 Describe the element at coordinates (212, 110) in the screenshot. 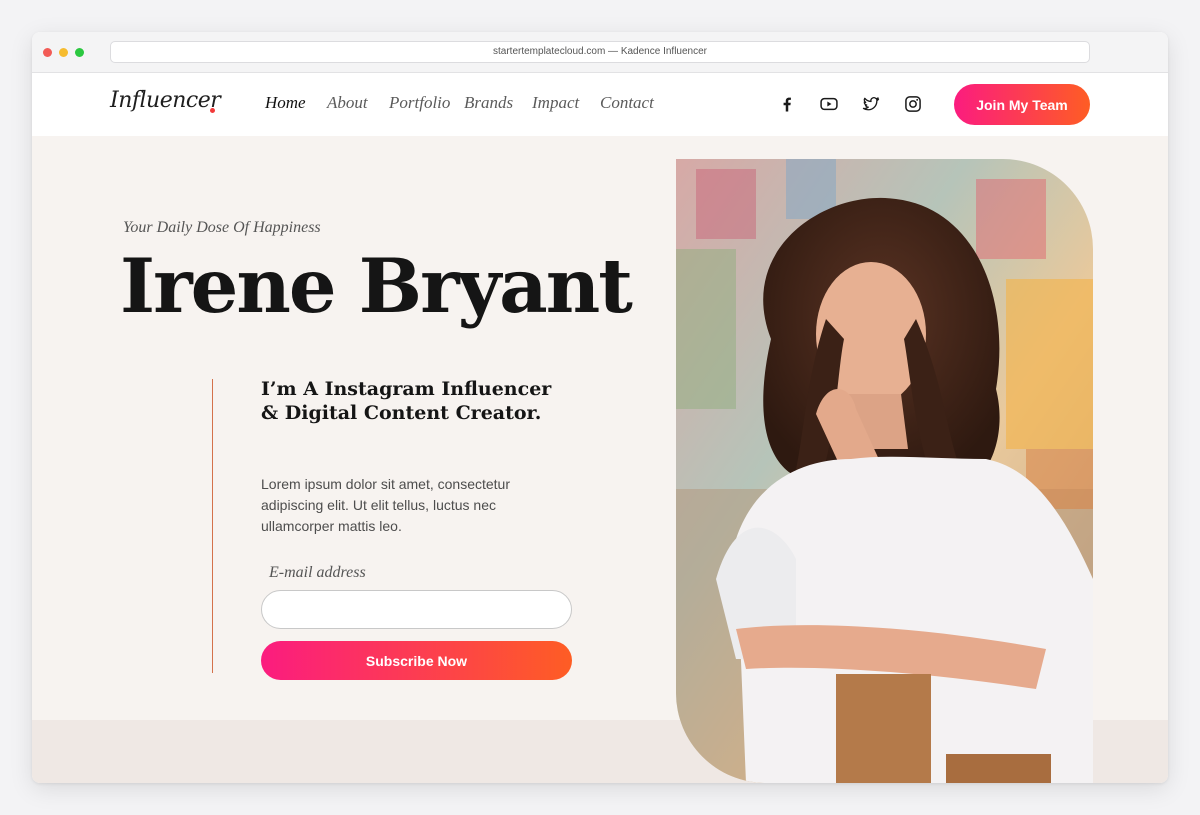

I see `logo-dot` at that location.